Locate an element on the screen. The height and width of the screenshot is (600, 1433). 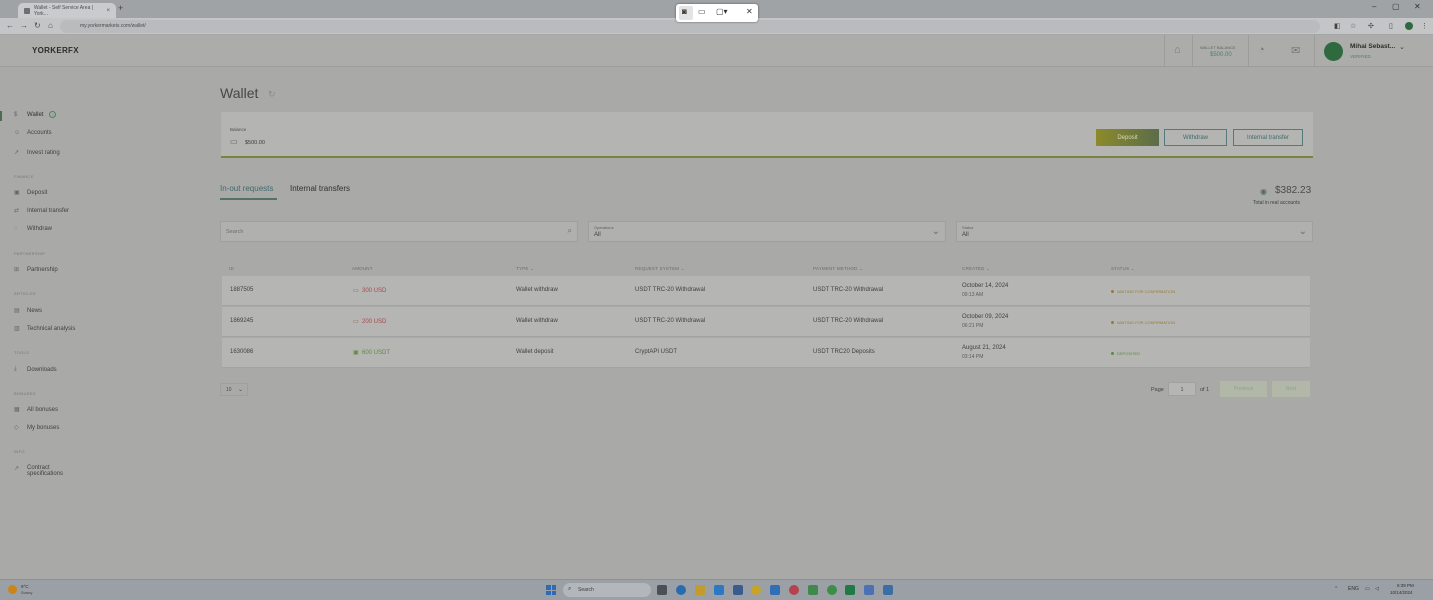
search-icon: ⌕ is located at coordinates (569, 230).